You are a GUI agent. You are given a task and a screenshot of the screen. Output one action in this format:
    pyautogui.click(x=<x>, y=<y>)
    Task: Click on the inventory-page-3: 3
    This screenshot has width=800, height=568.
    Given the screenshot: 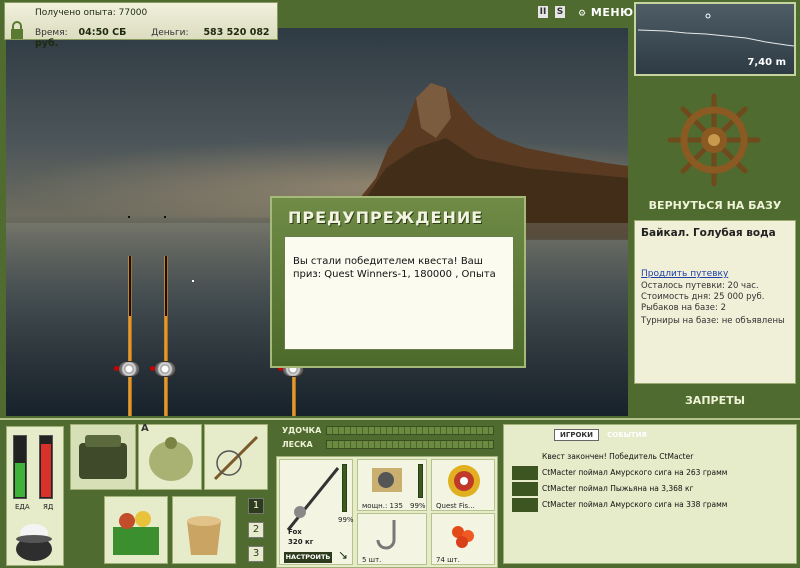 What is the action you would take?
    pyautogui.click(x=256, y=554)
    